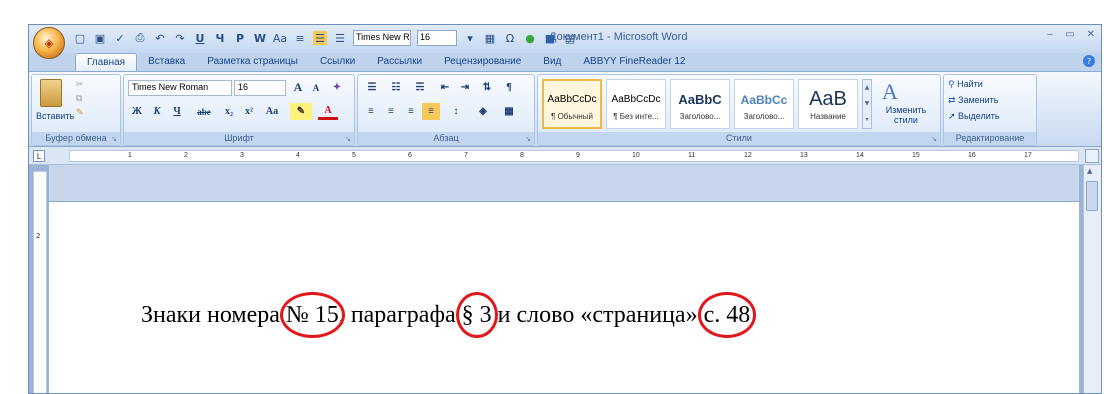 Image resolution: width=1104 pixels, height=394 pixels. I want to click on style-title: AaB Название, so click(828, 104).